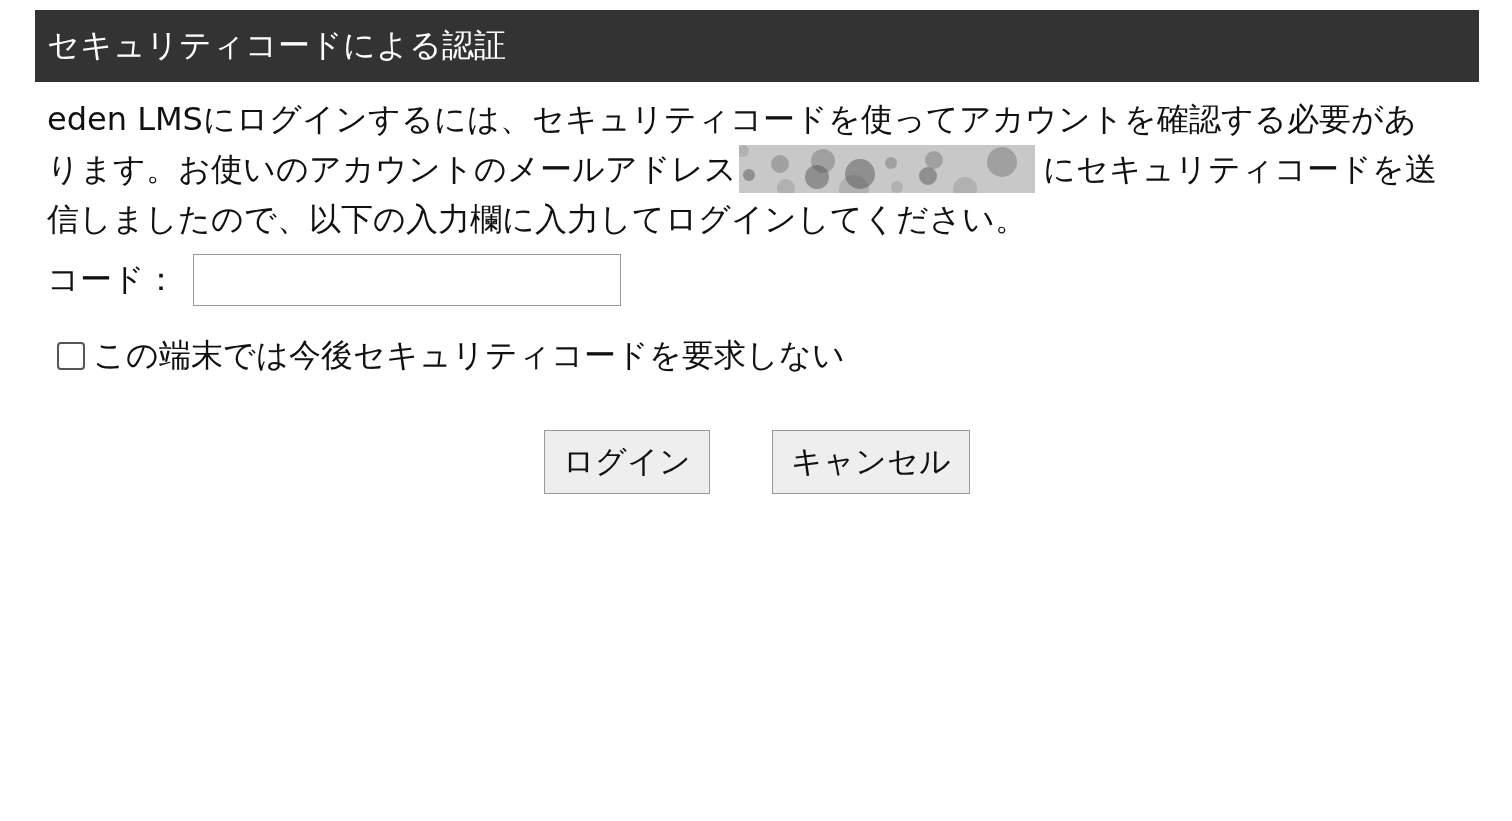 The height and width of the screenshot is (821, 1512). What do you see at coordinates (276, 45) in the screenshot?
I see `dialog-title: セキュリティコードによる認証` at bounding box center [276, 45].